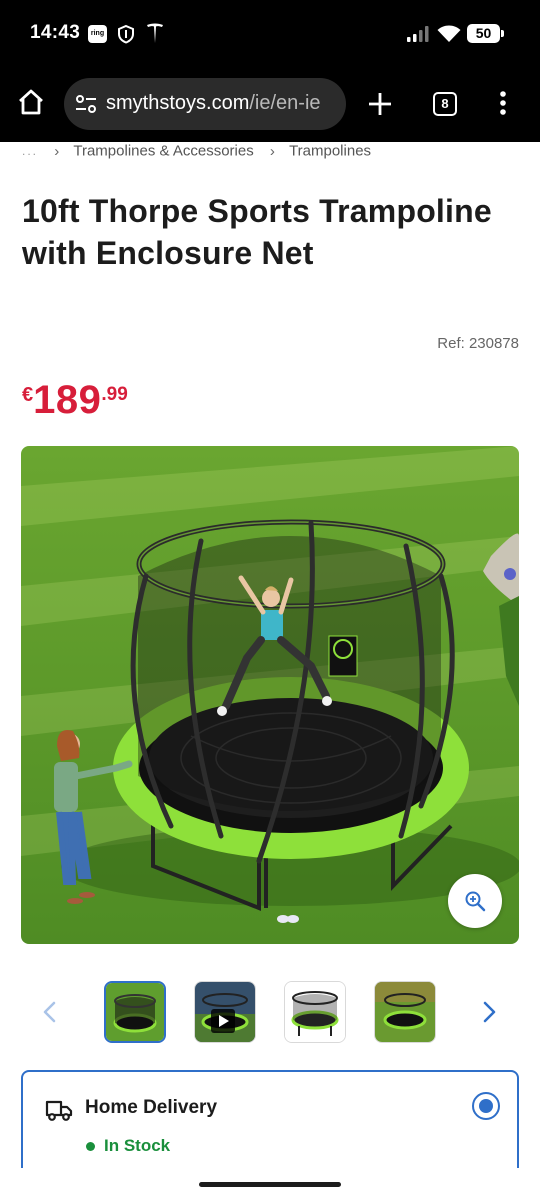 The width and height of the screenshot is (540, 1200). I want to click on status-time: 14:43, so click(55, 32).